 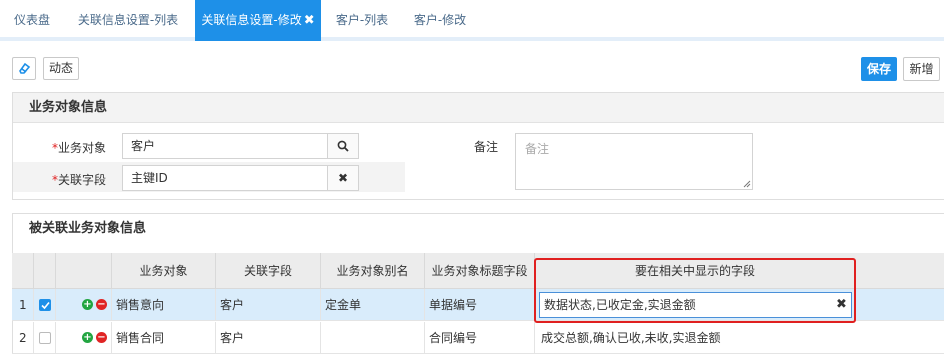 I want to click on object-search-button, so click(x=343, y=146).